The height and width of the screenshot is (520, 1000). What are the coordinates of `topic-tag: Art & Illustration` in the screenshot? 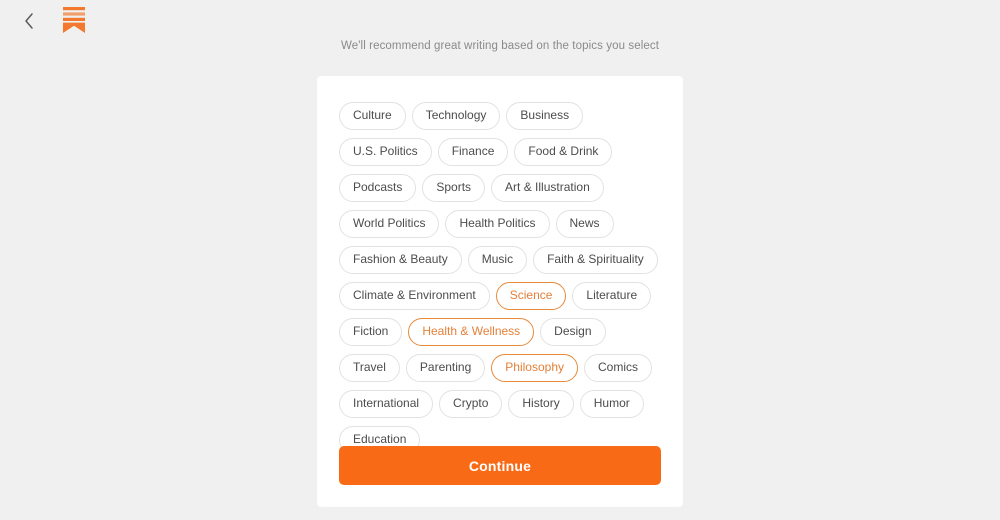 It's located at (547, 188).